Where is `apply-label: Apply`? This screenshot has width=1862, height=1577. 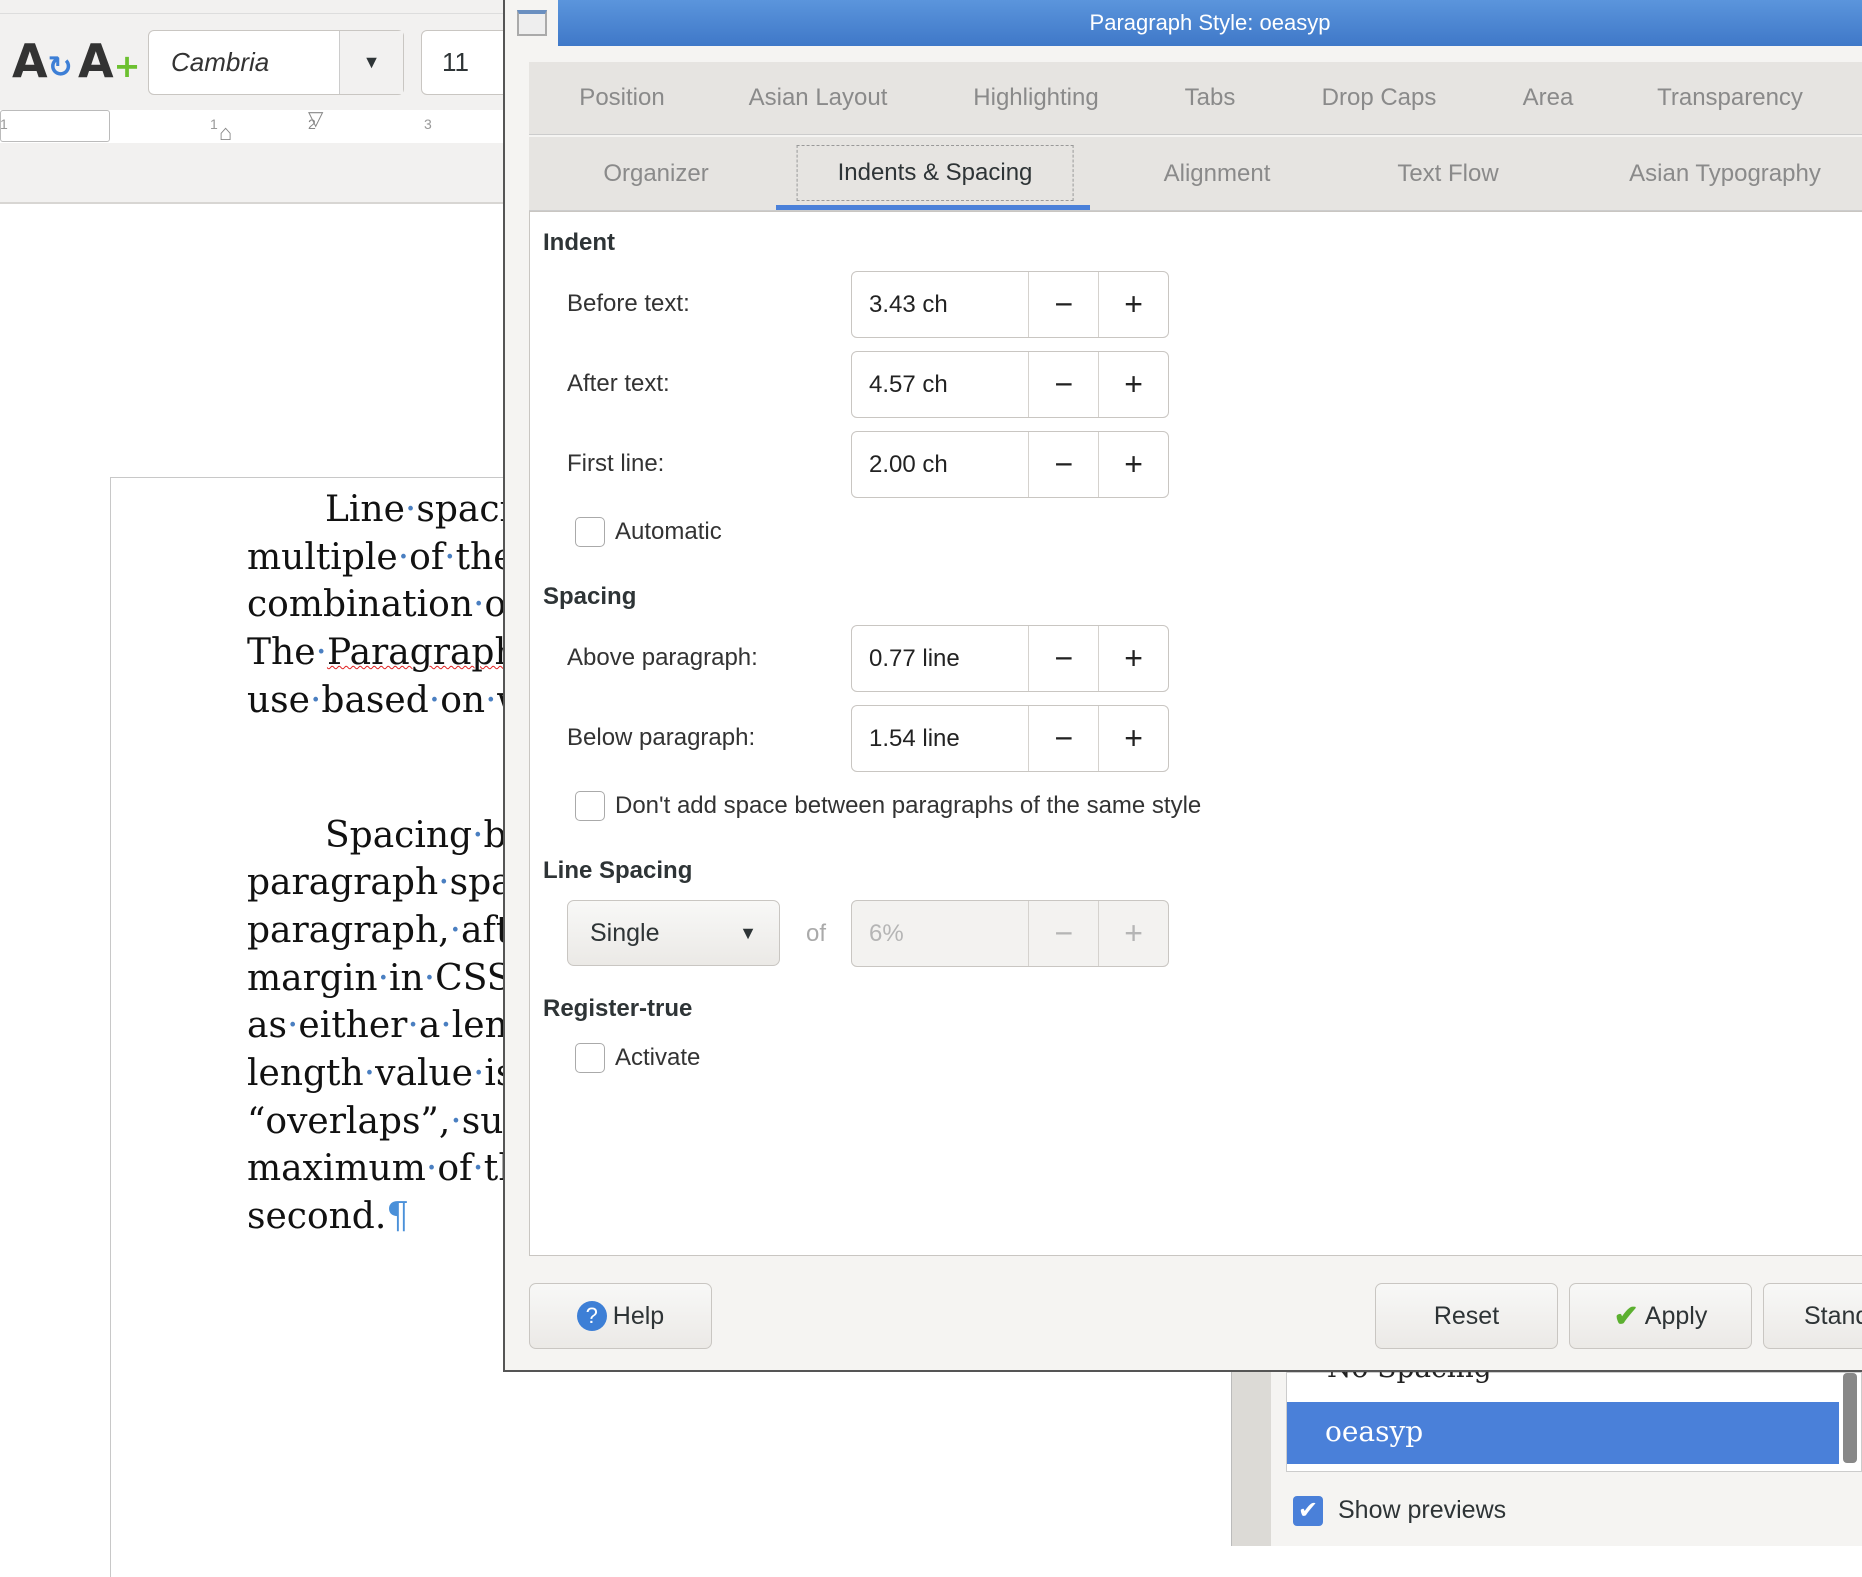 apply-label: Apply is located at coordinates (1676, 1315).